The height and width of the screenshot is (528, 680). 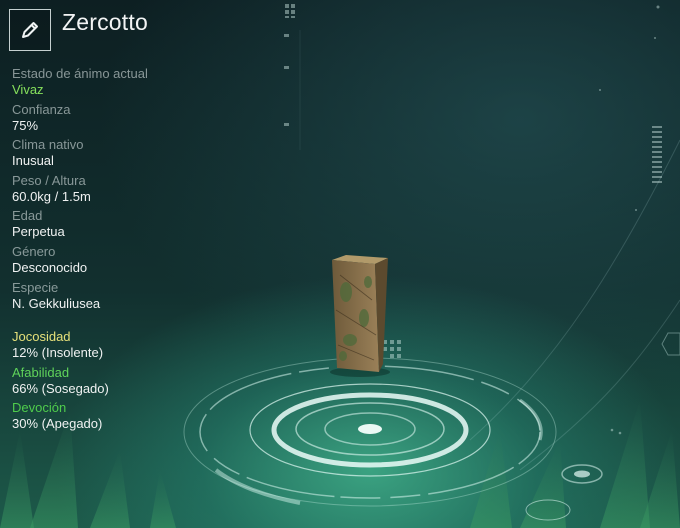 I want to click on stat-species: Especie N. Gekkuliusea, so click(x=122, y=298).